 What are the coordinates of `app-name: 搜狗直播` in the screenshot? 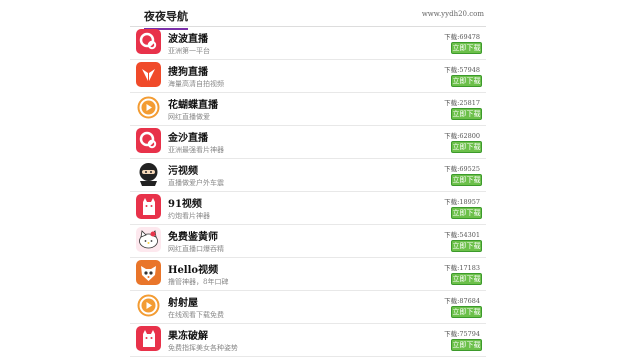 It's located at (188, 70).